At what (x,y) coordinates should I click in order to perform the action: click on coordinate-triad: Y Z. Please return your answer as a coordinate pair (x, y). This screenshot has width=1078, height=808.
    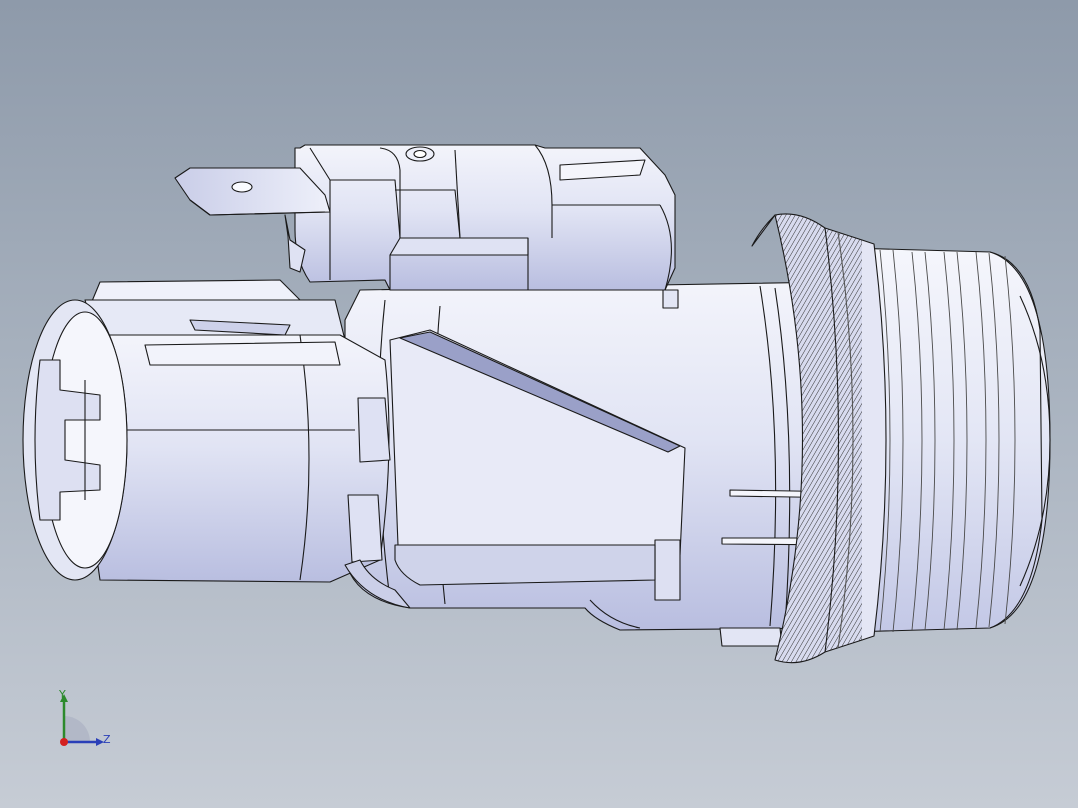
    Looking at the image, I should click on (83, 721).